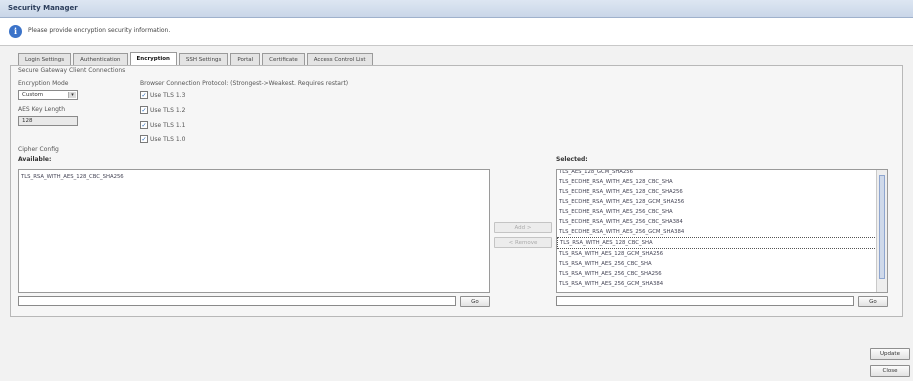 The width and height of the screenshot is (913, 381). What do you see at coordinates (717, 264) in the screenshot?
I see `list-item: TLS_RSA_WITH_AES_256_CBC_SHA` at bounding box center [717, 264].